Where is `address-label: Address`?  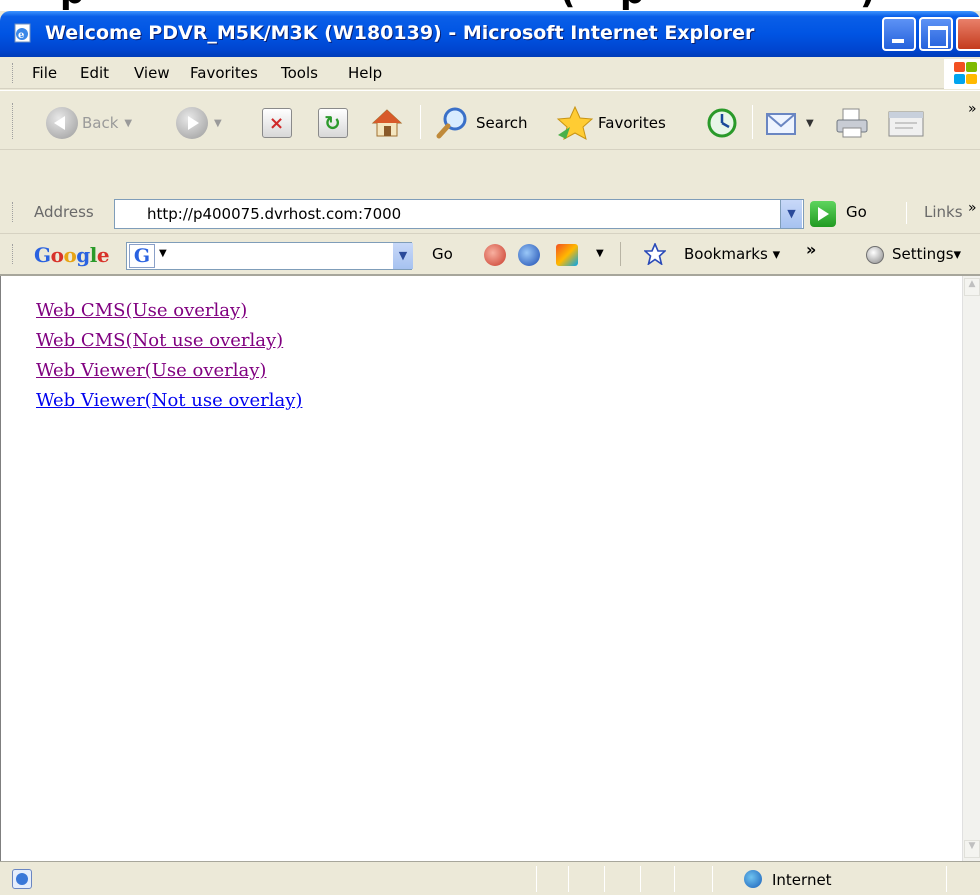 address-label: Address is located at coordinates (64, 212).